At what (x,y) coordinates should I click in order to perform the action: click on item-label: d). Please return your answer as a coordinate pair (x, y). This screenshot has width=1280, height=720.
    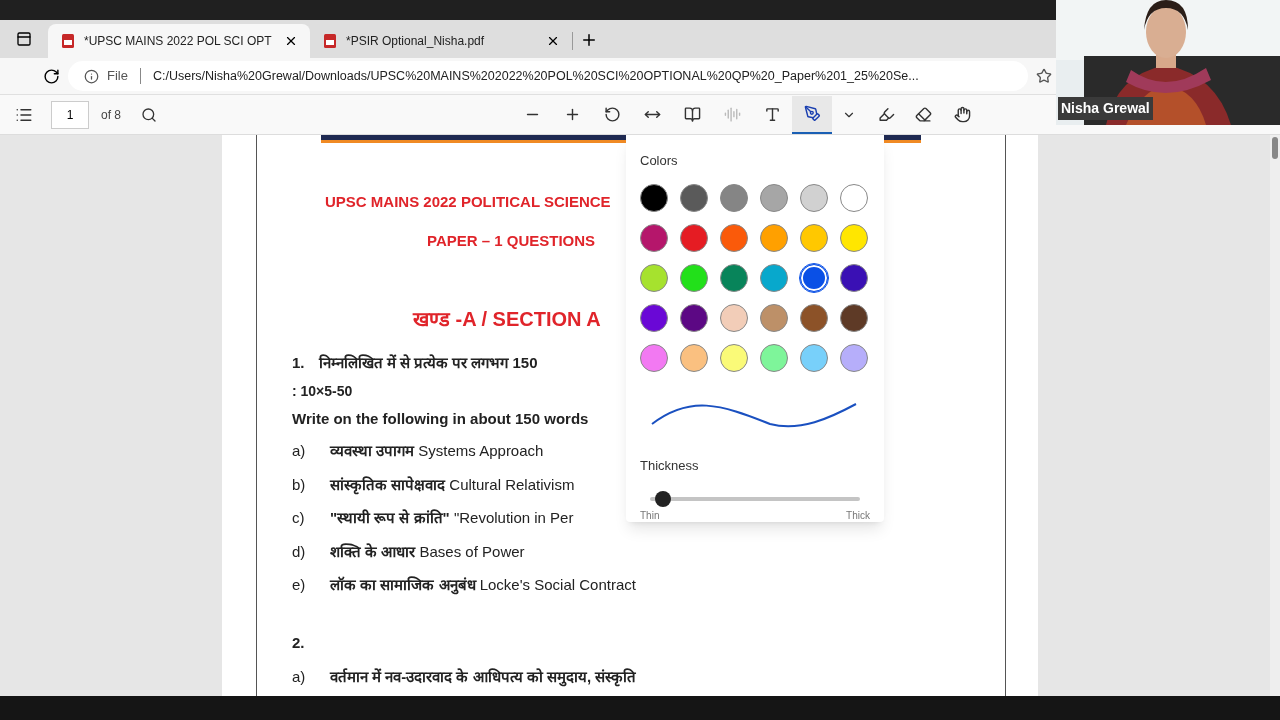
    Looking at the image, I should click on (299, 551).